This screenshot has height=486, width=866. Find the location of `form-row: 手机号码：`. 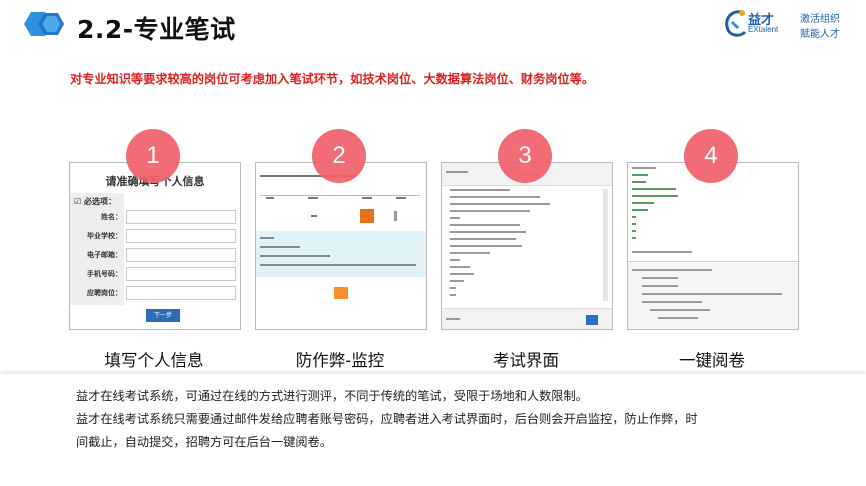

form-row: 手机号码： is located at coordinates (155, 274).